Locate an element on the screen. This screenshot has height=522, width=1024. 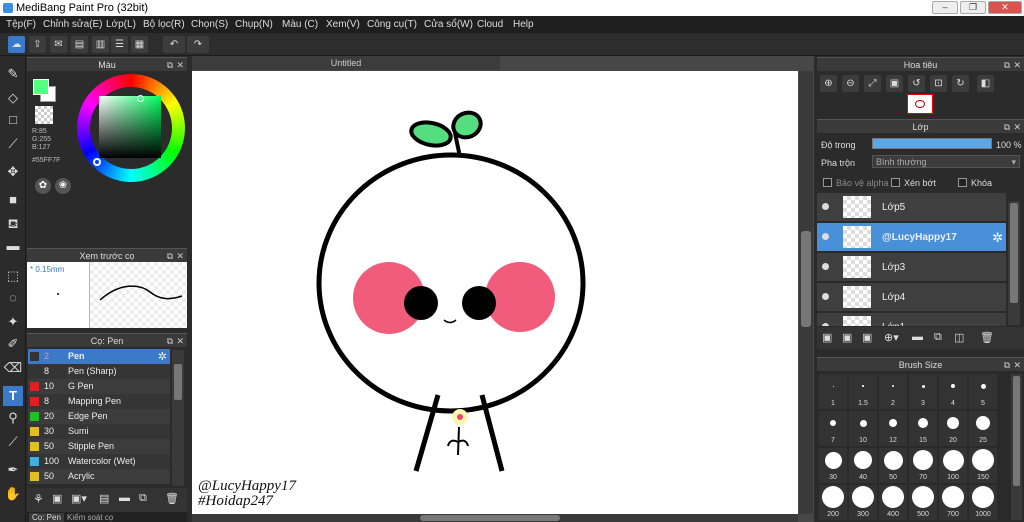
brush-size-cell: 10 is located at coordinates (863, 428).